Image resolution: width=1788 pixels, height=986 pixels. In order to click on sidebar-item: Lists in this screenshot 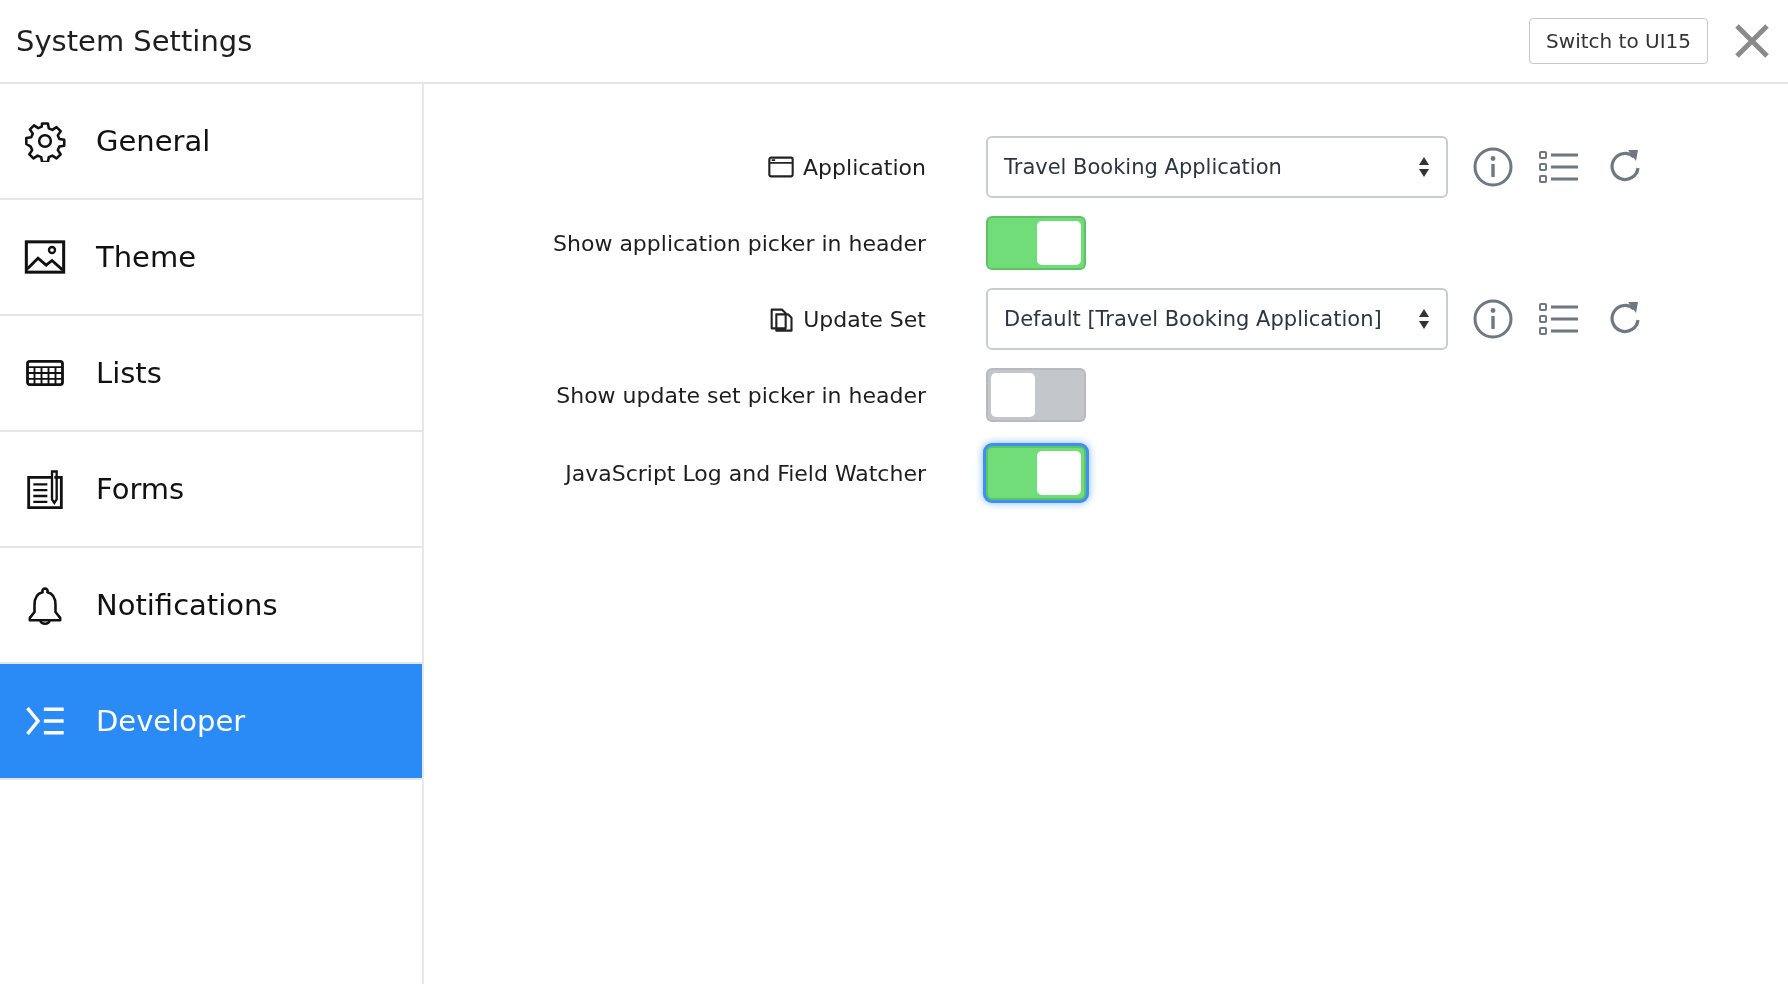, I will do `click(211, 374)`.